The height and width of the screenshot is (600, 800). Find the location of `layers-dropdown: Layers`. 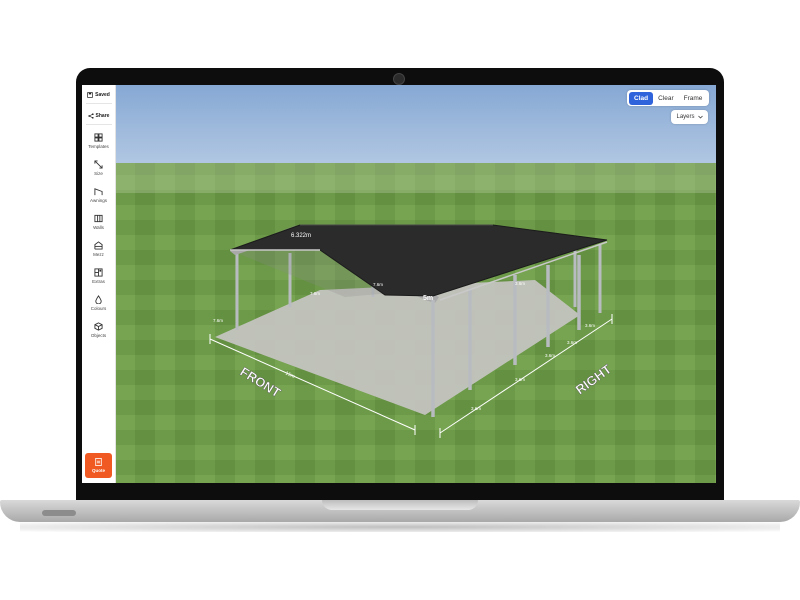

layers-dropdown: Layers is located at coordinates (689, 117).